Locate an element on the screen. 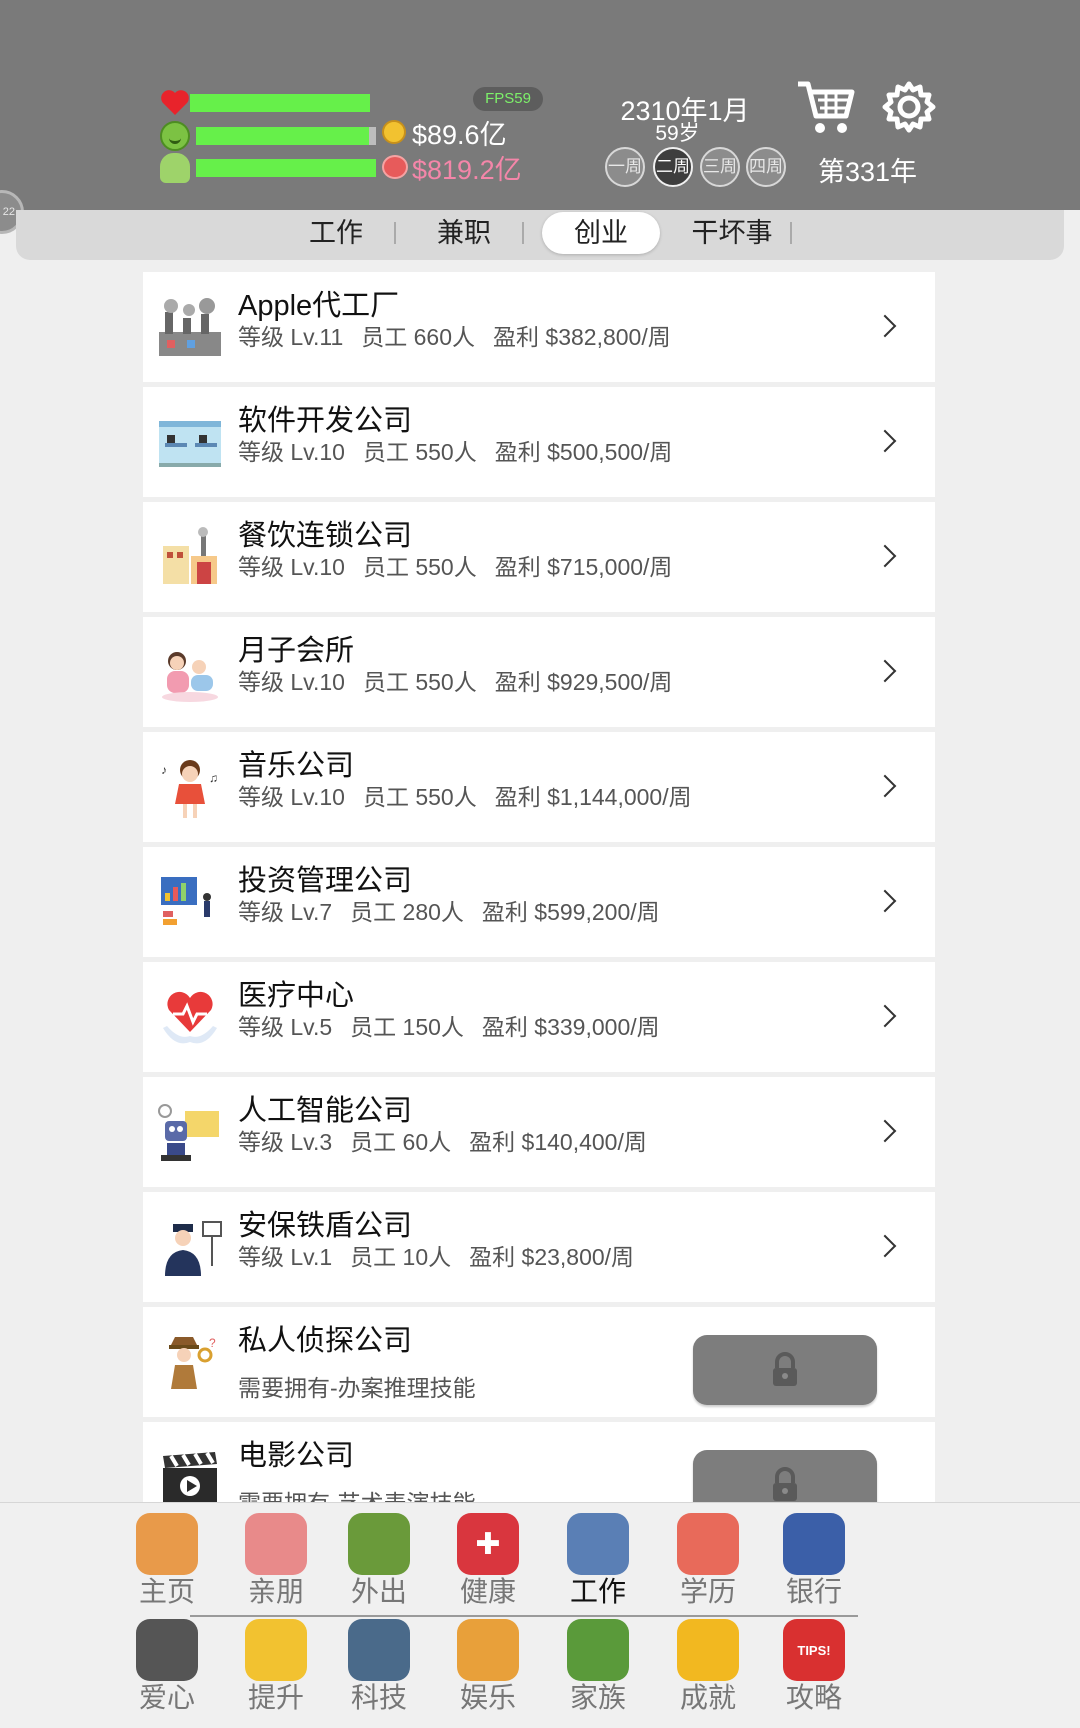 The image size is (1080, 1728). bank-icon is located at coordinates (814, 1544).